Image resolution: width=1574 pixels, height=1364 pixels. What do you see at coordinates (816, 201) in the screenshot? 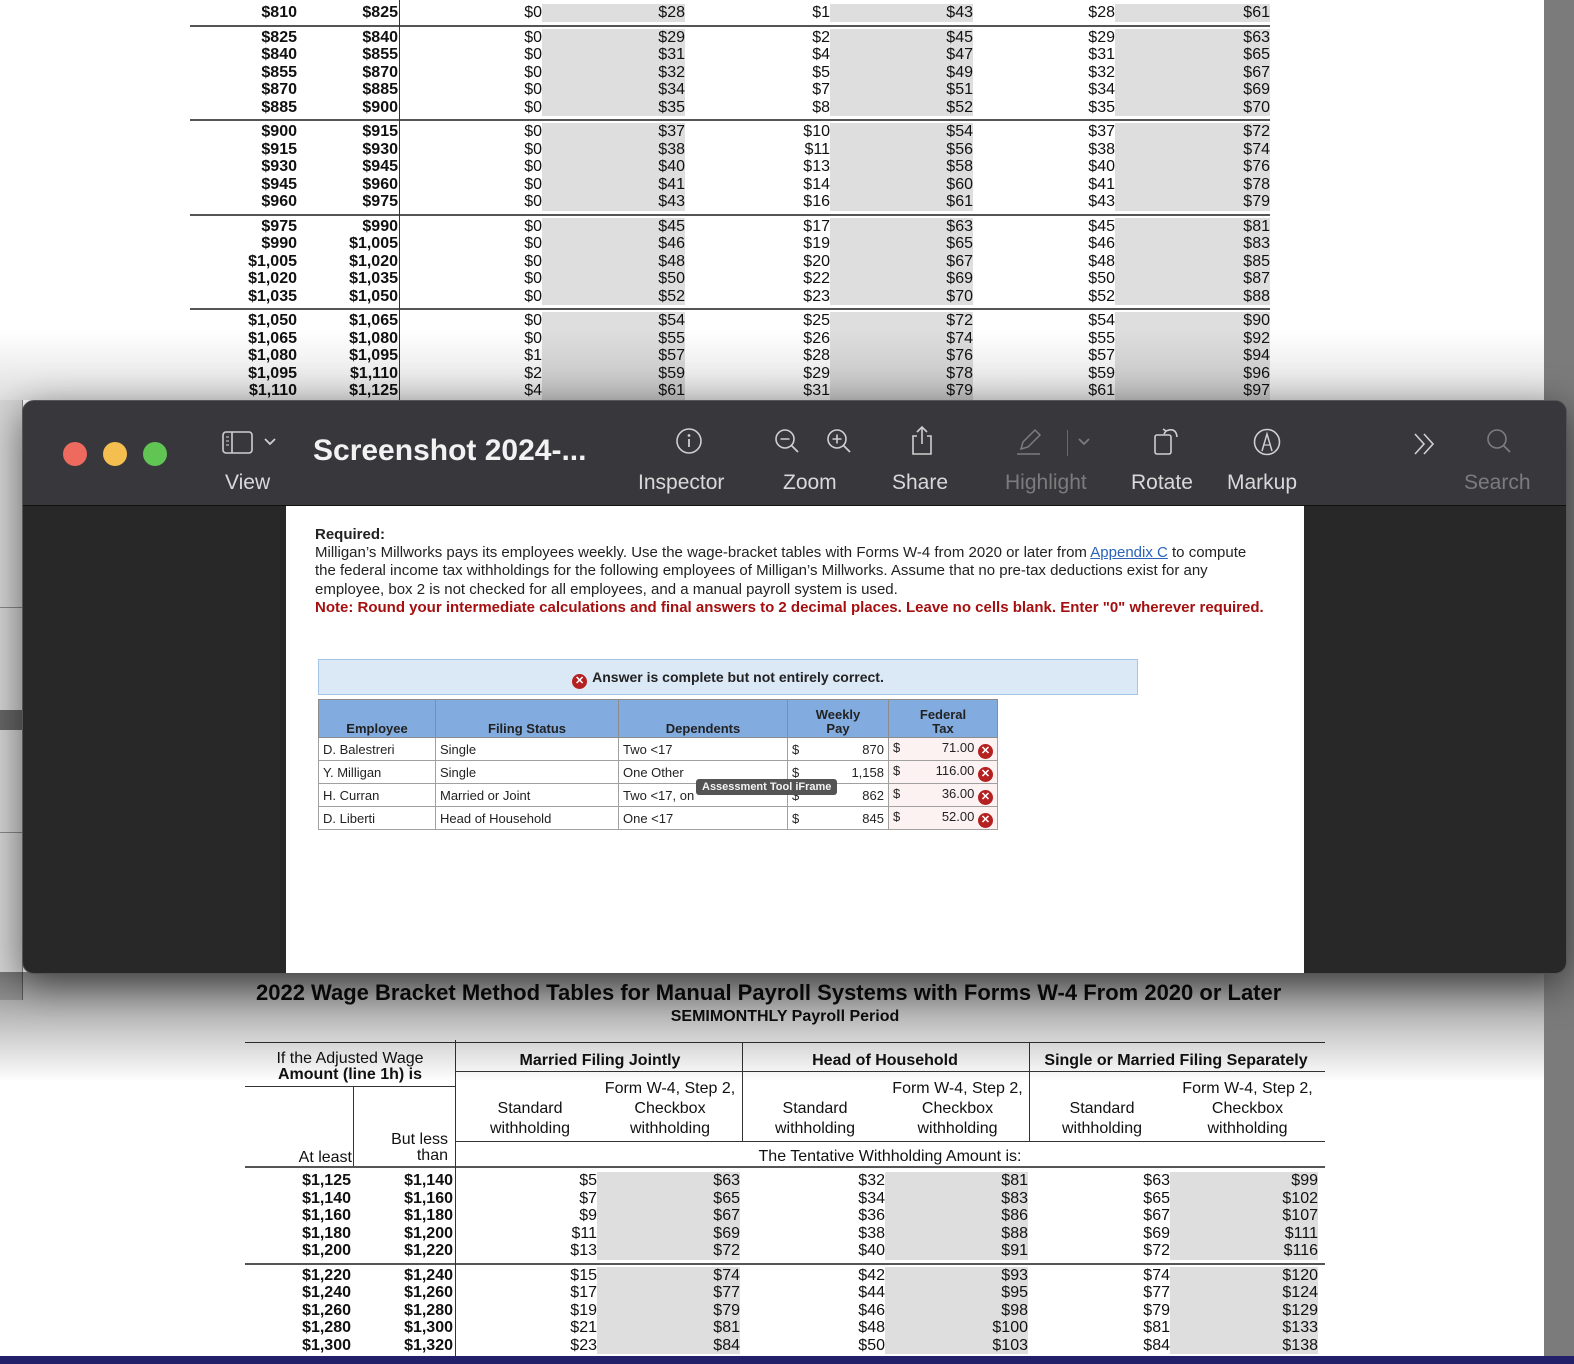
I see `wage-table-cell: $16` at bounding box center [816, 201].